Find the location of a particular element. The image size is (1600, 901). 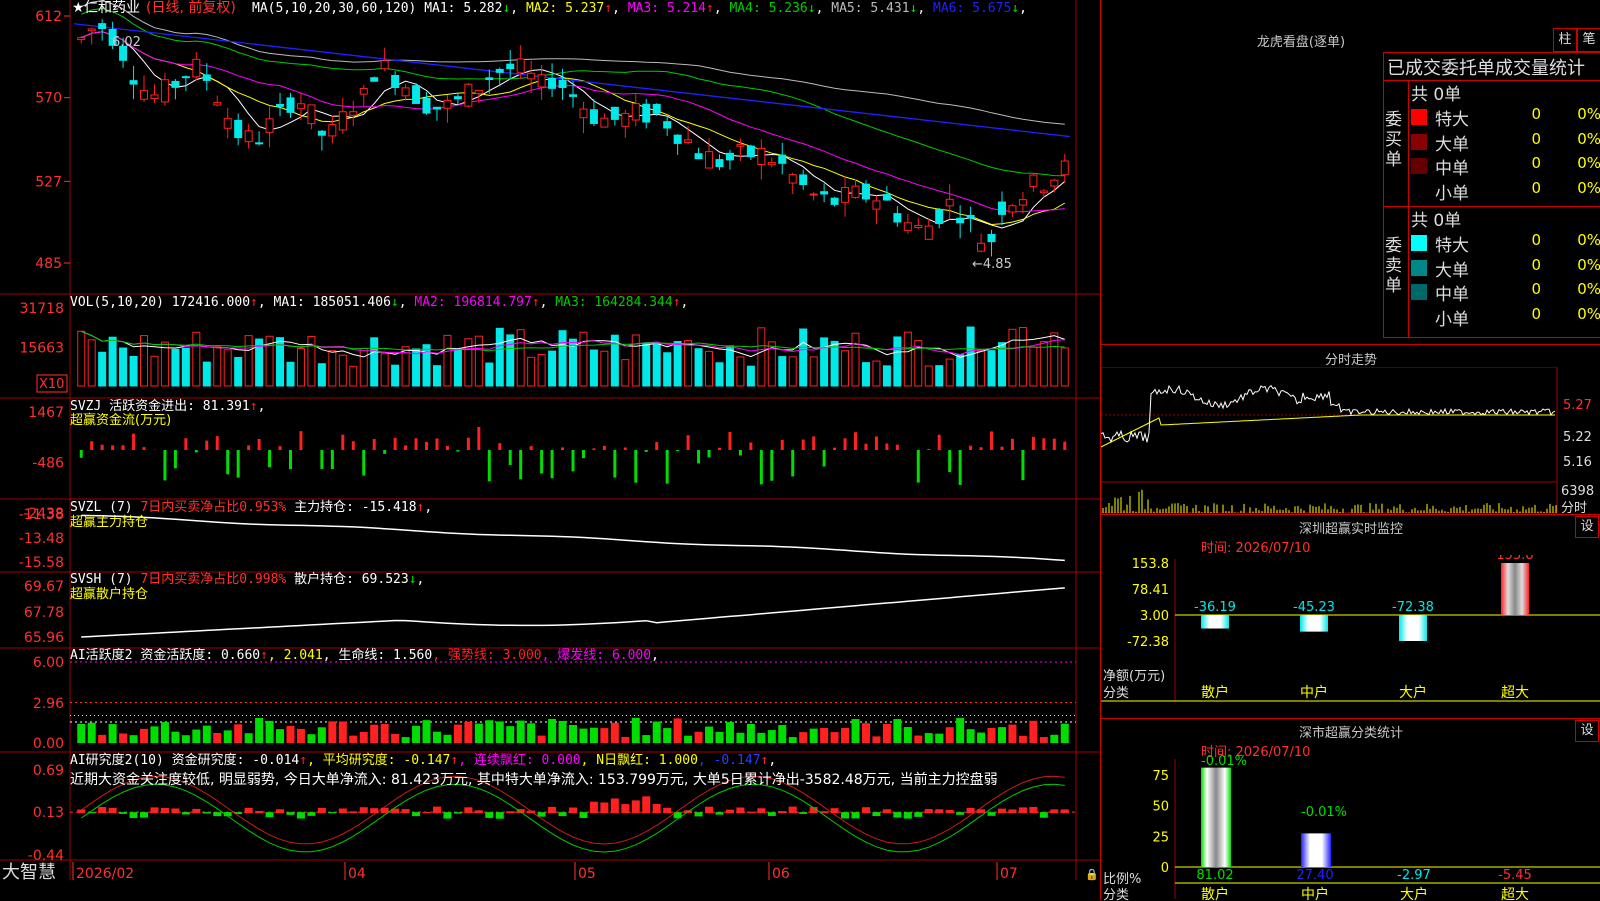

favorite-star-icon: ★ is located at coordinates (78, 8).